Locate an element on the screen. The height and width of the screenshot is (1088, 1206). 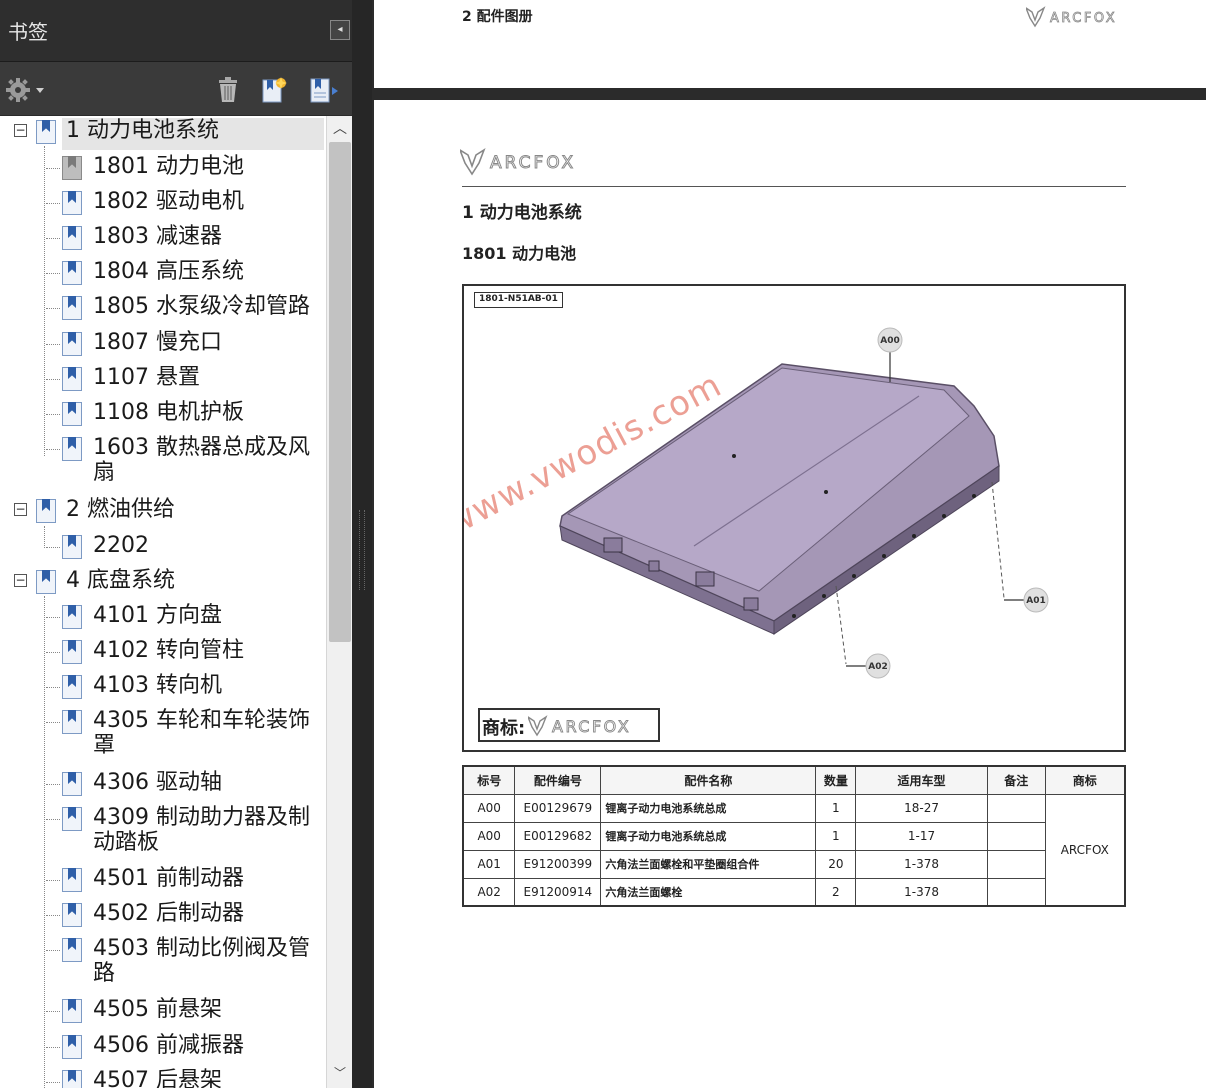
bookmark-item: 4502 后制动器 is located at coordinates (163, 918).